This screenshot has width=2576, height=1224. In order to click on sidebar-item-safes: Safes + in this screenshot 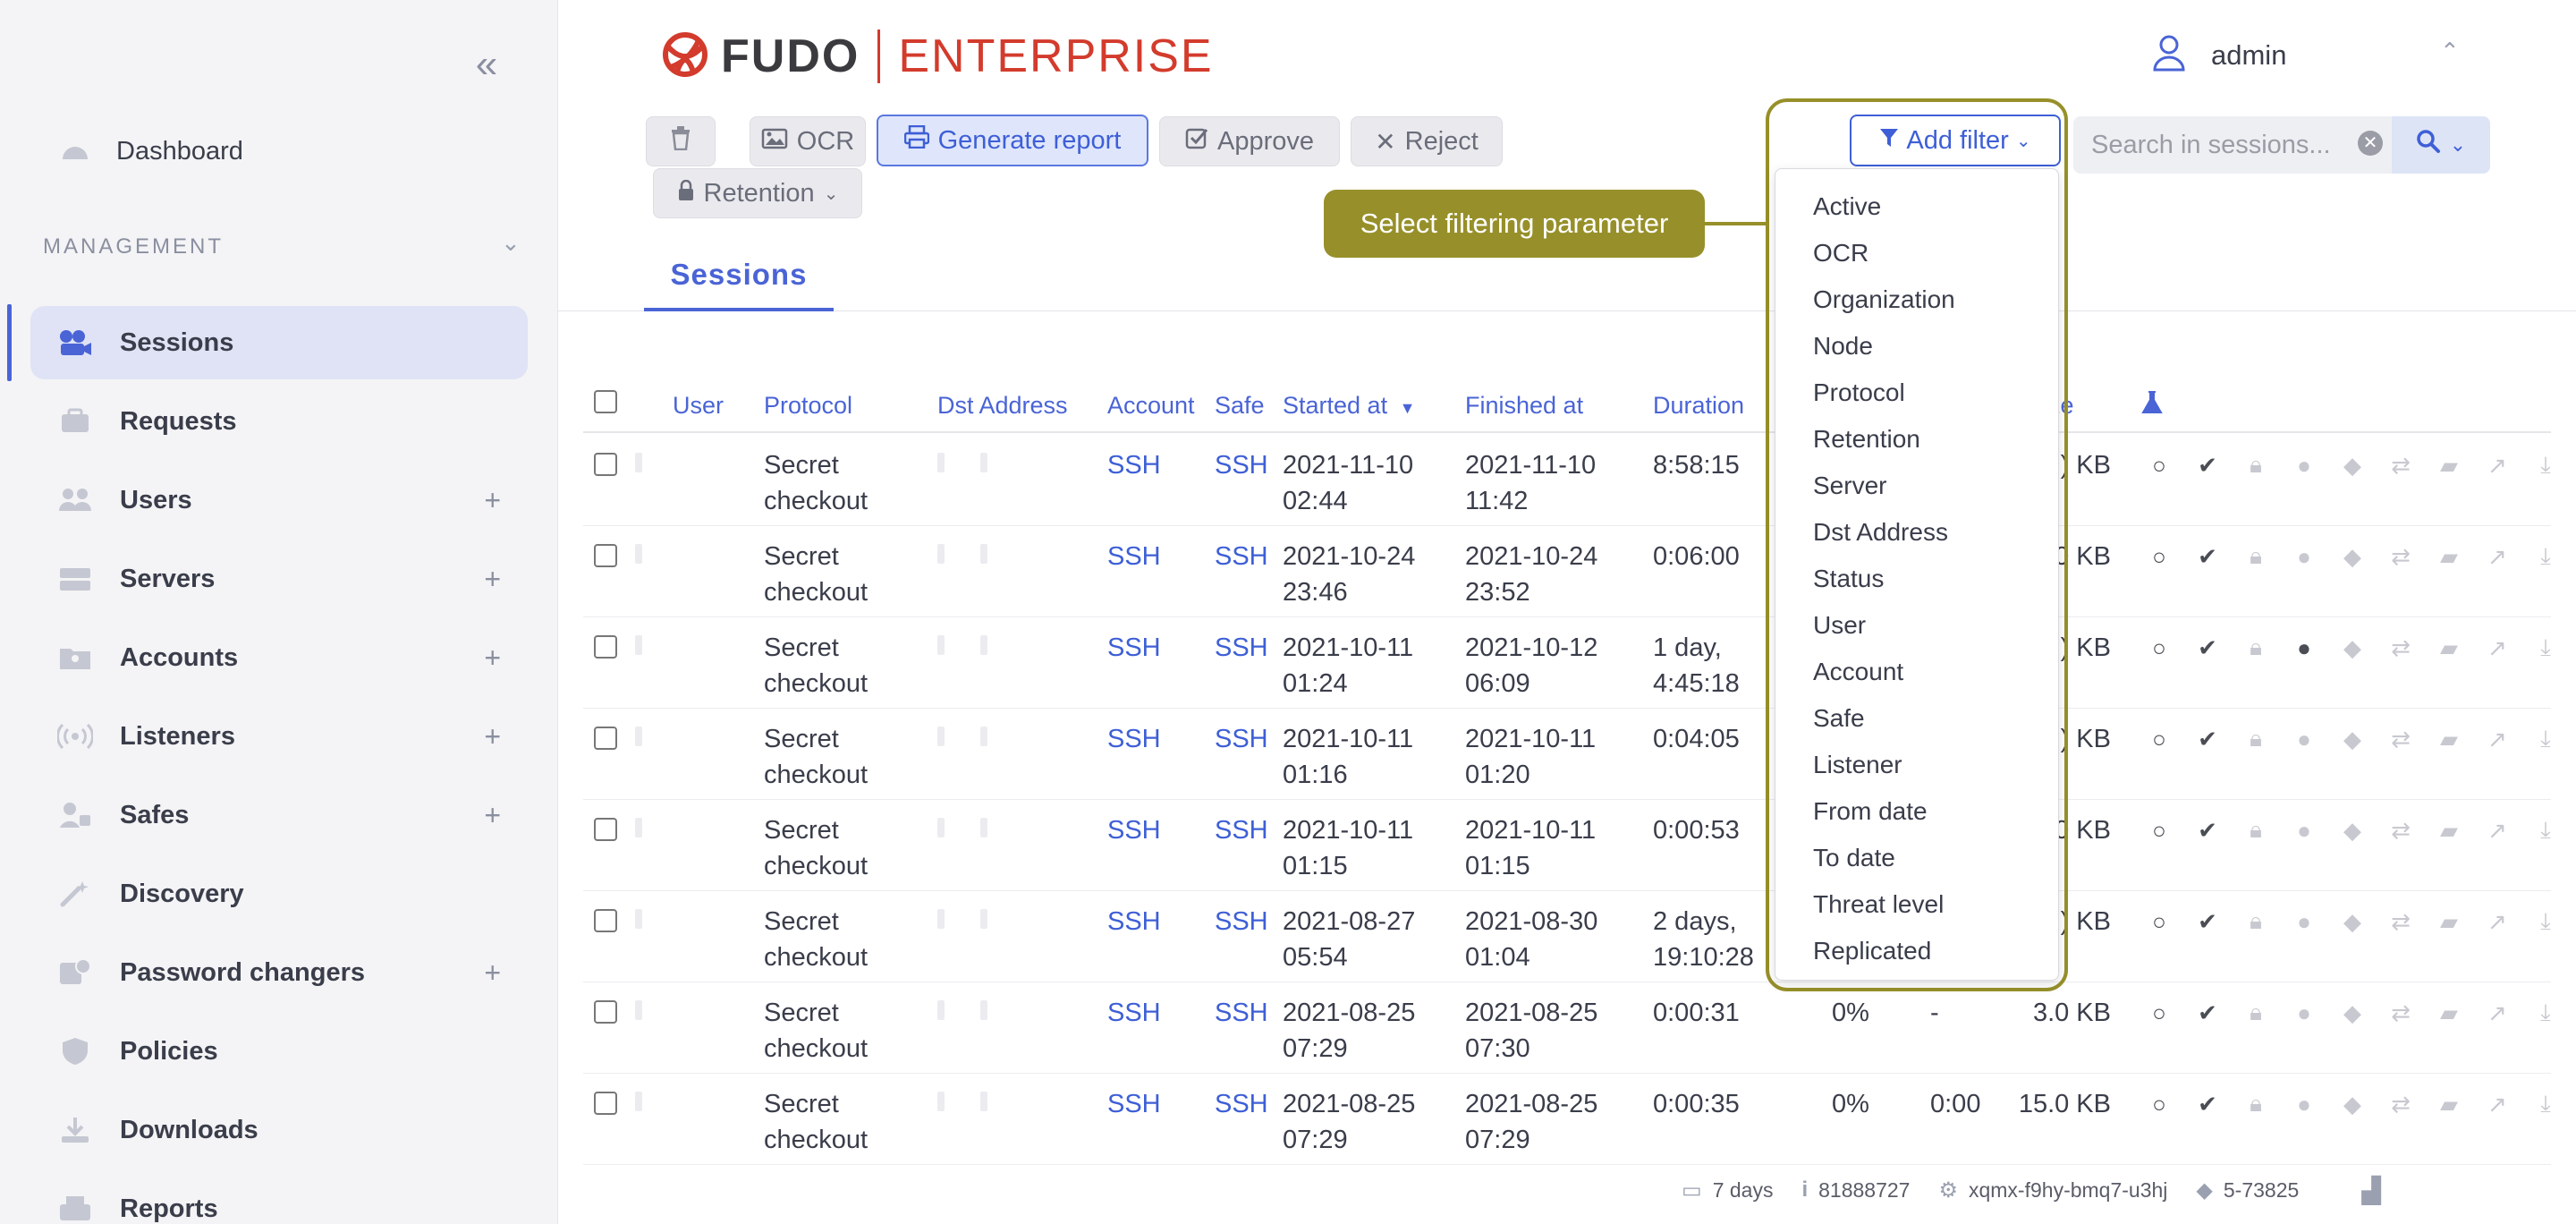, I will do `click(279, 815)`.